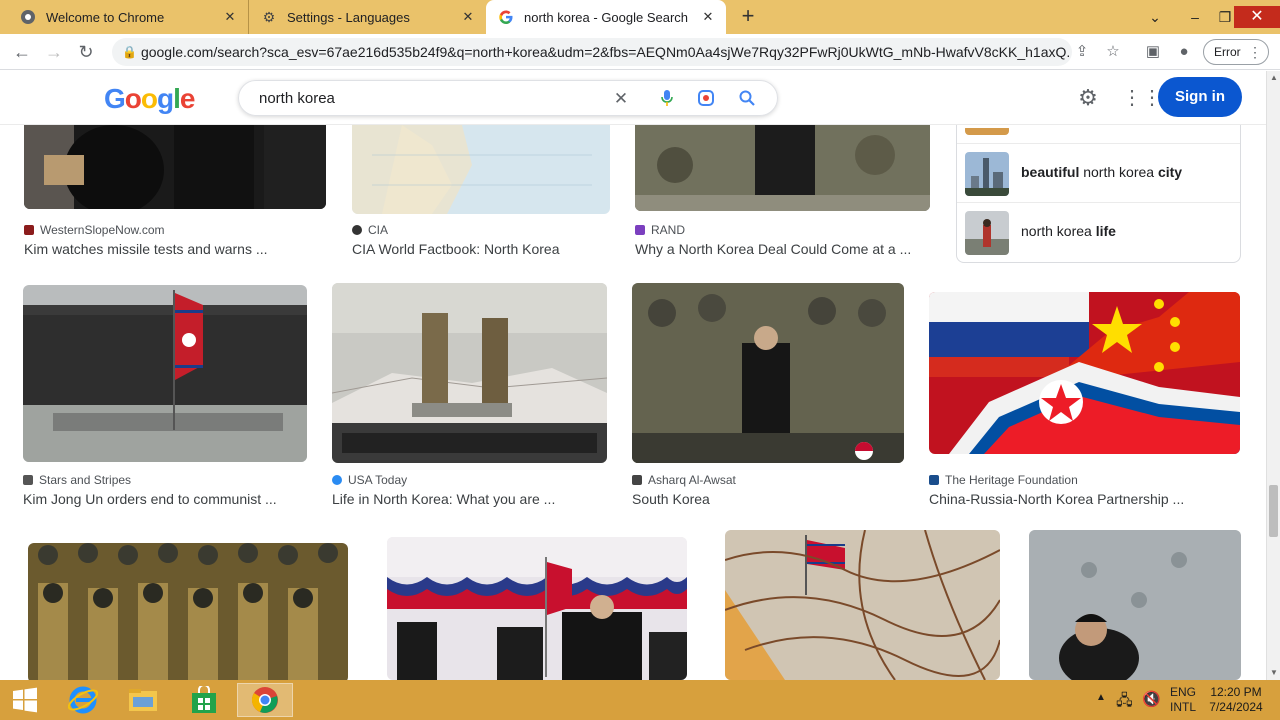 The height and width of the screenshot is (720, 1280). Describe the element at coordinates (143, 700) in the screenshot. I see `file-explorer-icon` at that location.